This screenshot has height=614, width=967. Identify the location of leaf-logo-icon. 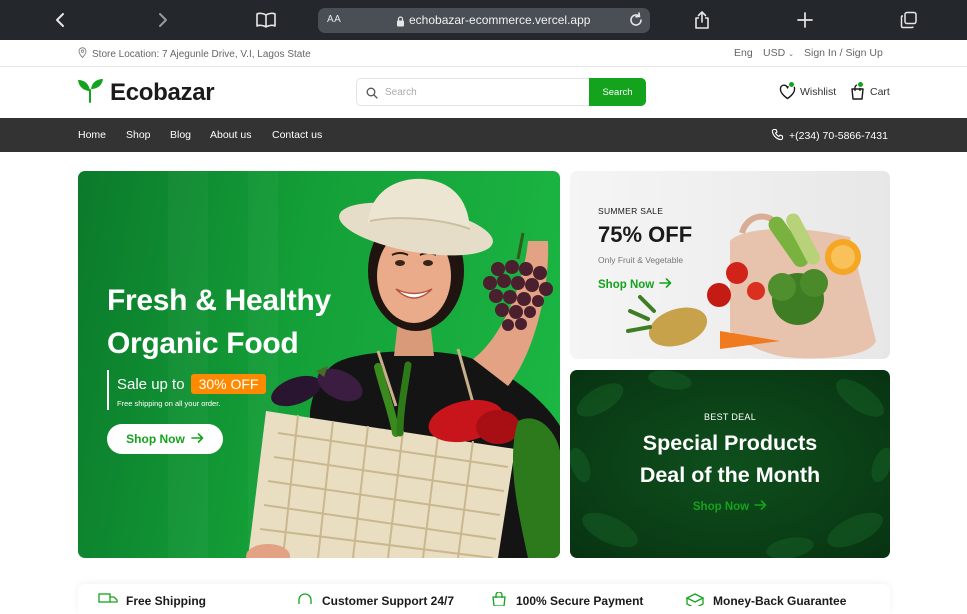
(90, 93).